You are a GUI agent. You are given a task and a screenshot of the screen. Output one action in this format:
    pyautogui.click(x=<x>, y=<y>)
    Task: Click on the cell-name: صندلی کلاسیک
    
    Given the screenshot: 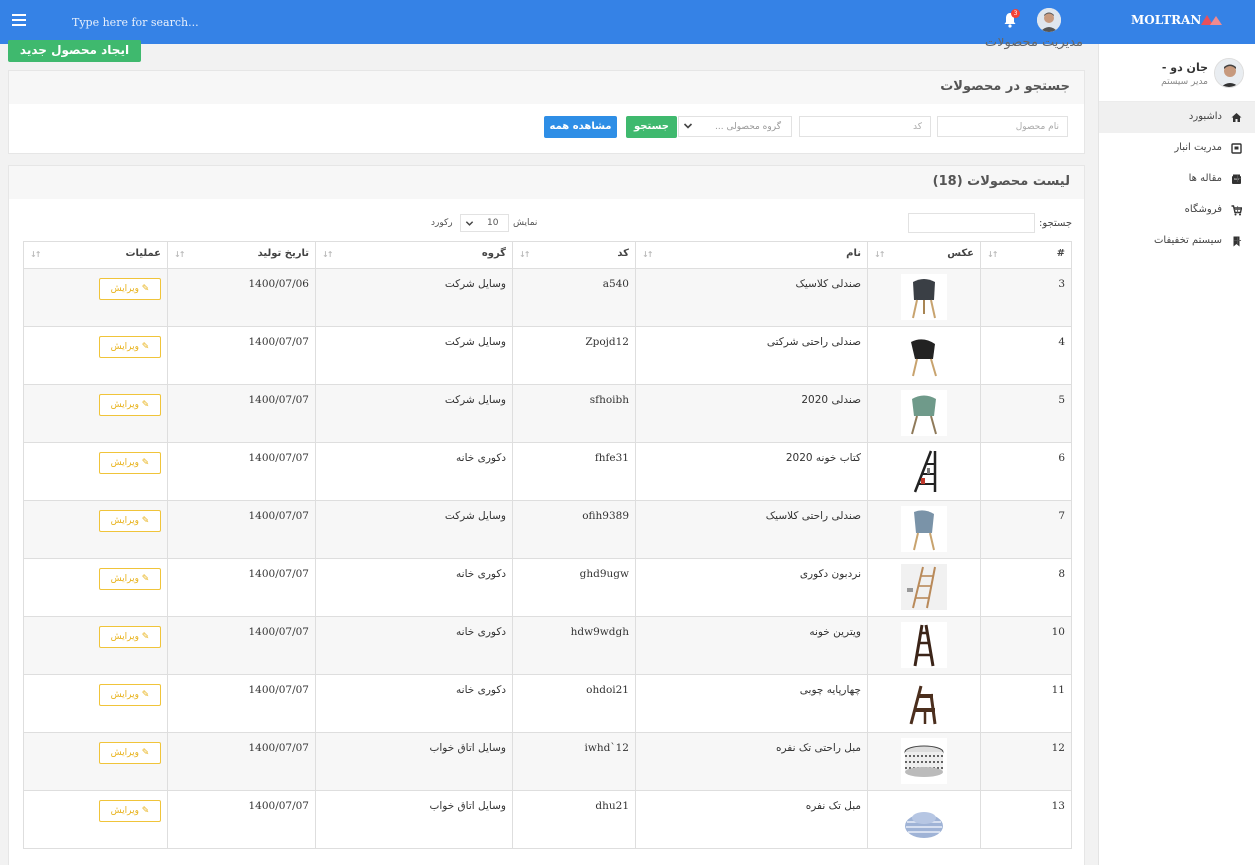 What is the action you would take?
    pyautogui.click(x=751, y=297)
    